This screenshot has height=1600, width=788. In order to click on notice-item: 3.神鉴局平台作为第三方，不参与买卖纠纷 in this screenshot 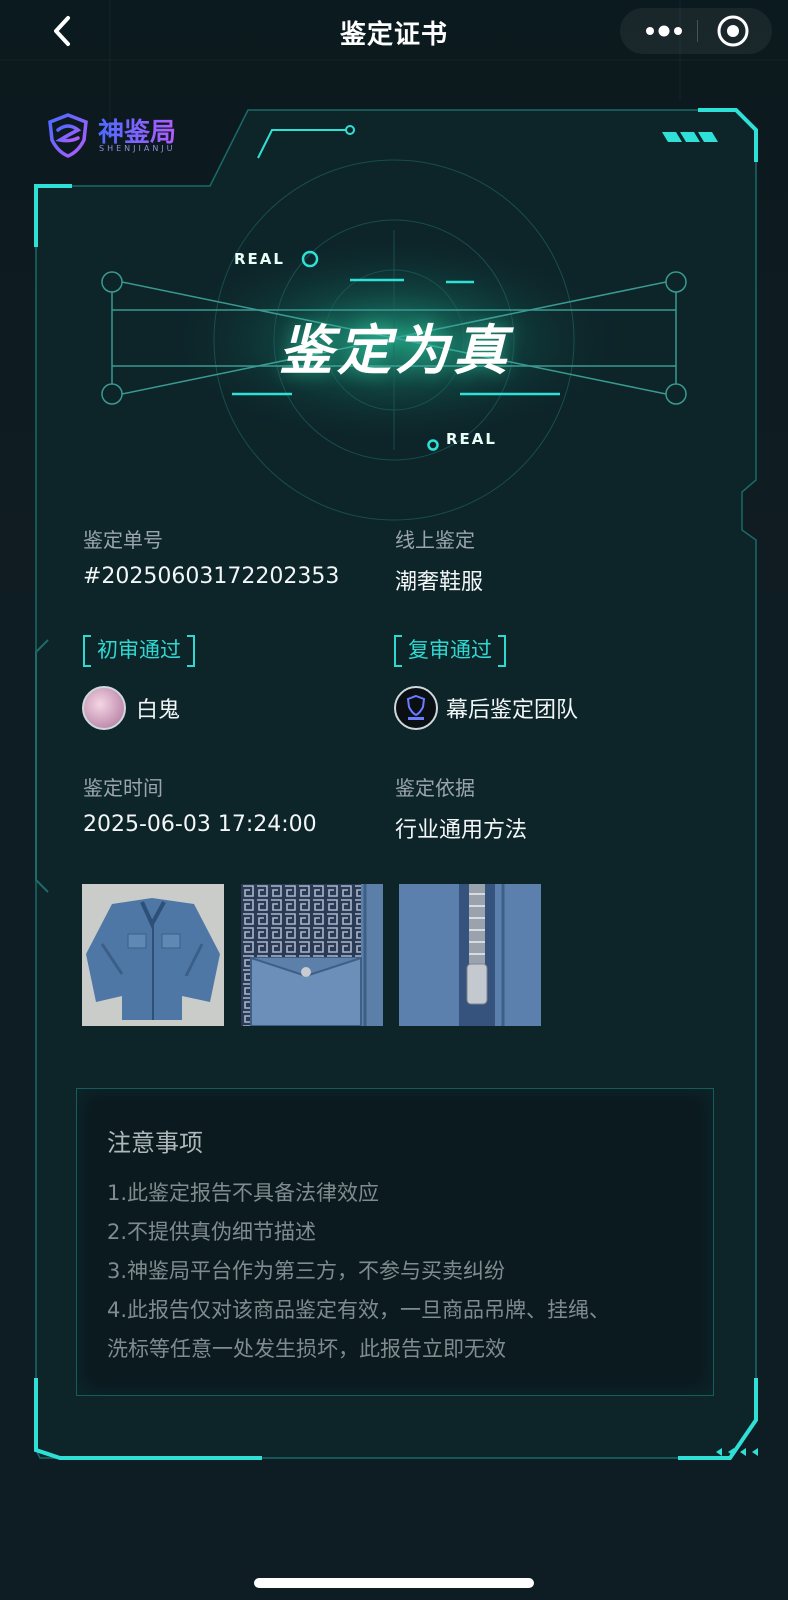, I will do `click(306, 1271)`.